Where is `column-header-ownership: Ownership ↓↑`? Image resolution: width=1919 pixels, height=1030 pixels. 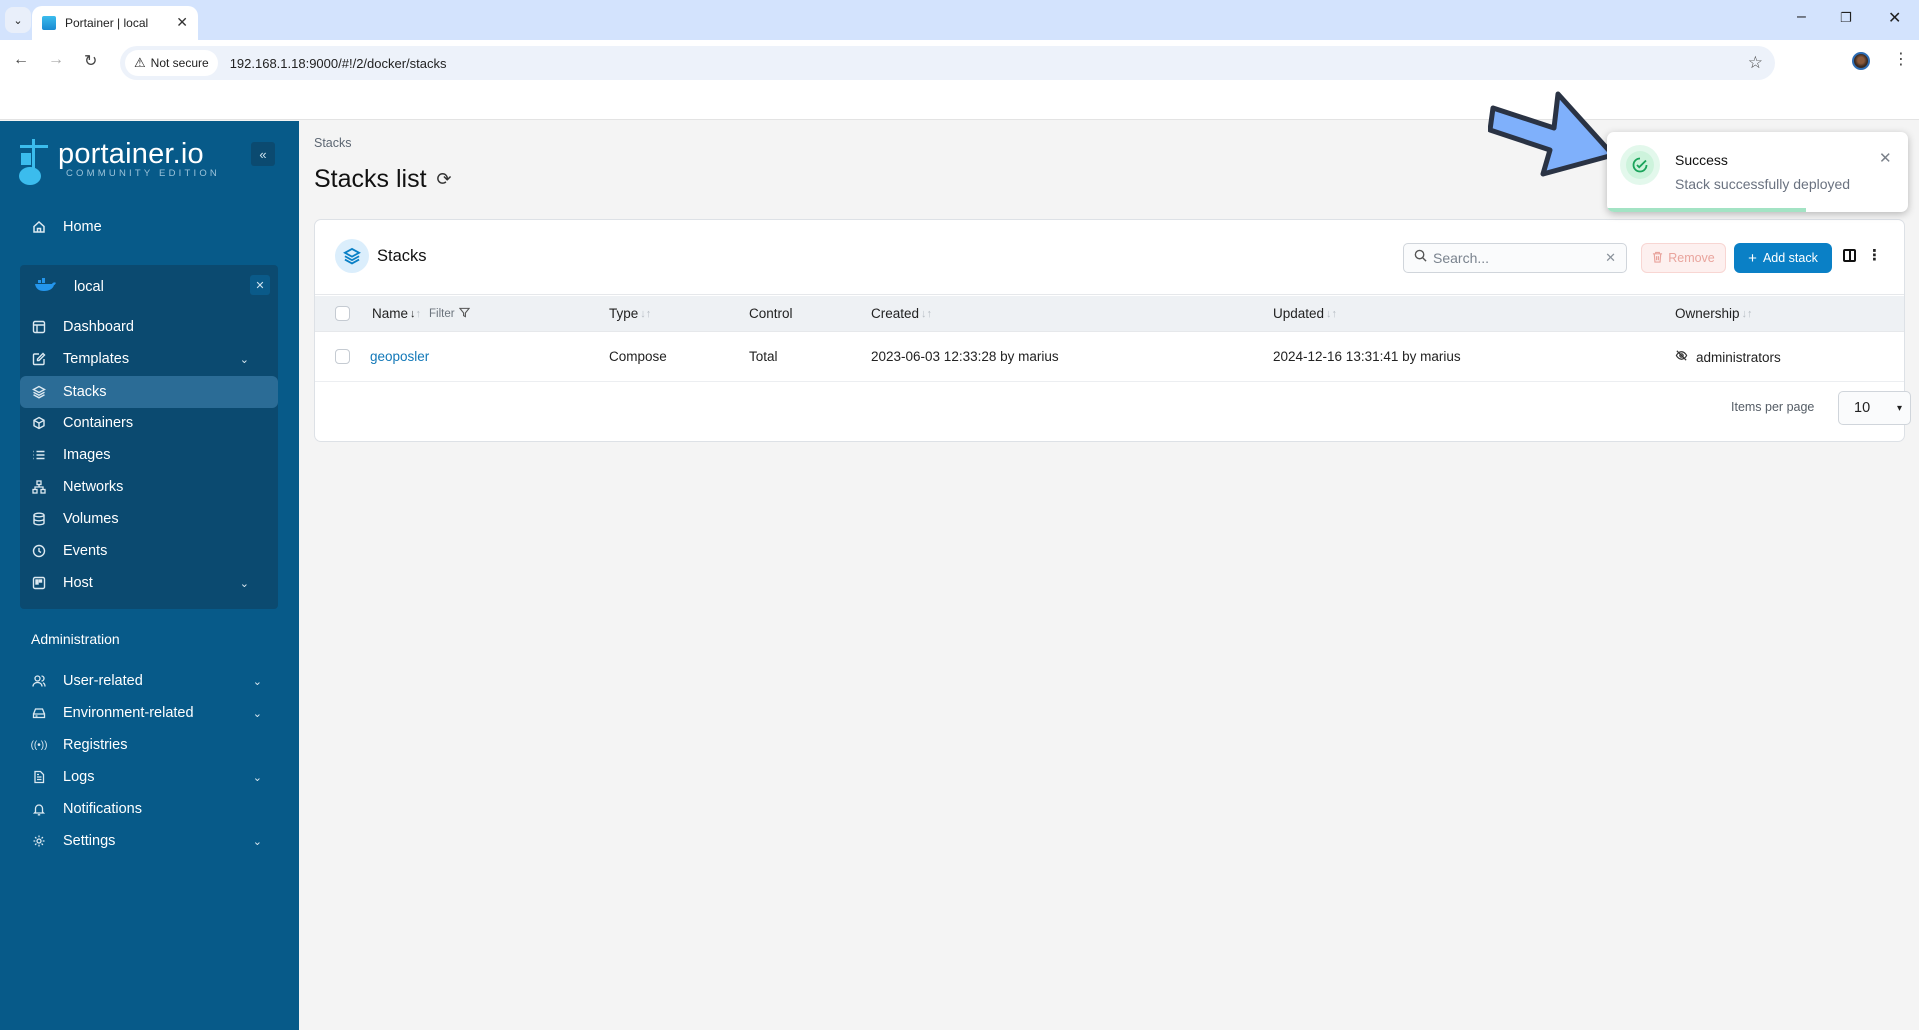
column-header-ownership: Ownership ↓↑ is located at coordinates (1714, 313).